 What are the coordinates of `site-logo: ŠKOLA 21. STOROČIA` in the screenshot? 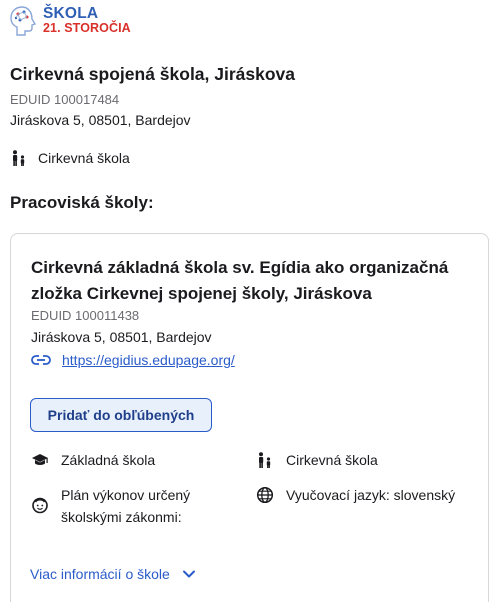 It's located at (69, 21).